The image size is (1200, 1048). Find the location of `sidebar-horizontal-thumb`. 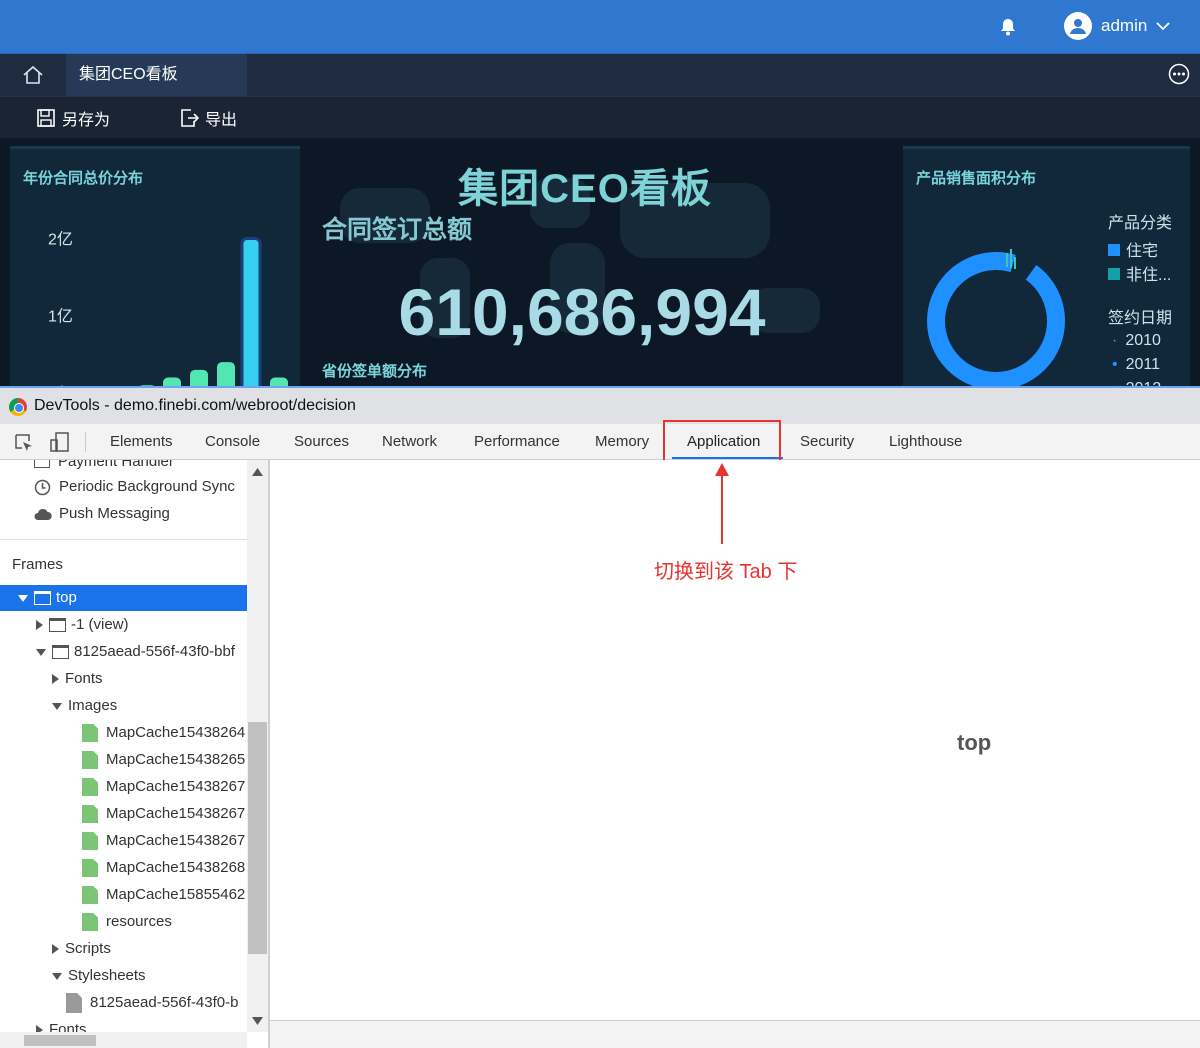

sidebar-horizontal-thumb is located at coordinates (60, 1040).